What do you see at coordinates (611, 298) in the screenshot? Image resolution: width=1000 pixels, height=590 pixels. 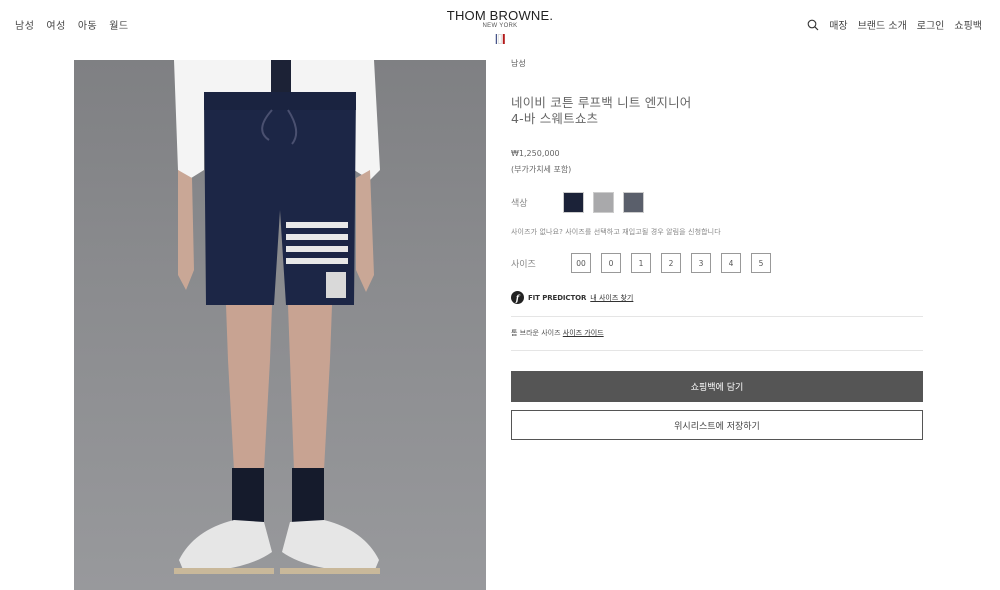 I see `find-my-size-link: 내 사이즈 찾기` at bounding box center [611, 298].